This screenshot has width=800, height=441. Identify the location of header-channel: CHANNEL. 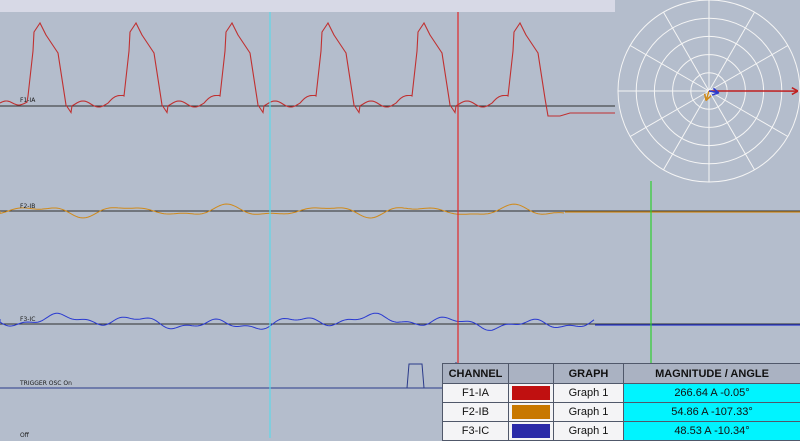
(476, 374).